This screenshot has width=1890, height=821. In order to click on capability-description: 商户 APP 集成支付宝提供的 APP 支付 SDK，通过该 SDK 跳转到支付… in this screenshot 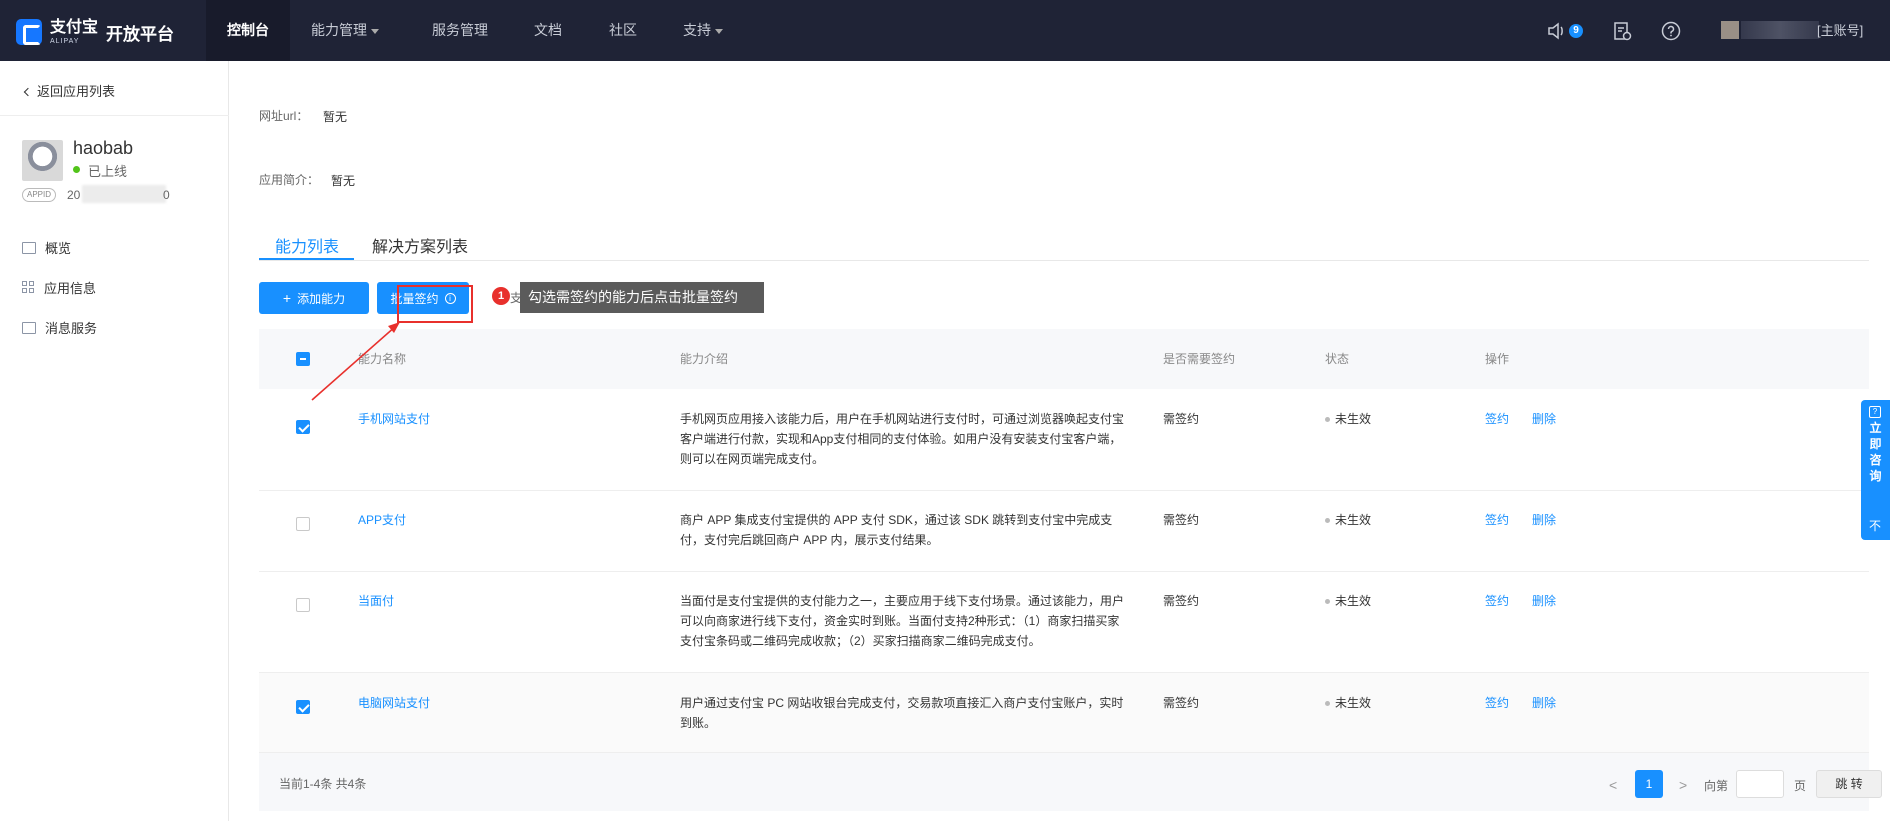, I will do `click(905, 530)`.